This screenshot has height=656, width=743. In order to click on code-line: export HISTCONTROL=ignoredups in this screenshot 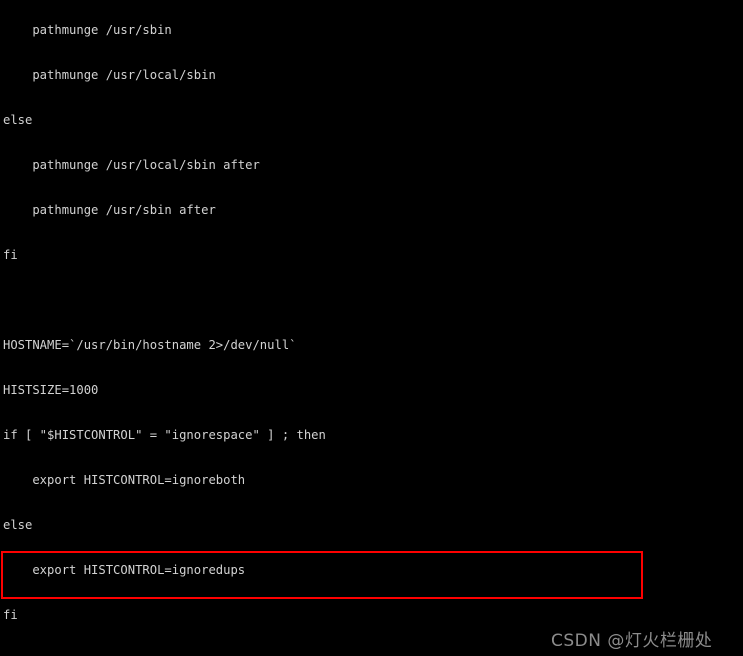, I will do `click(124, 570)`.